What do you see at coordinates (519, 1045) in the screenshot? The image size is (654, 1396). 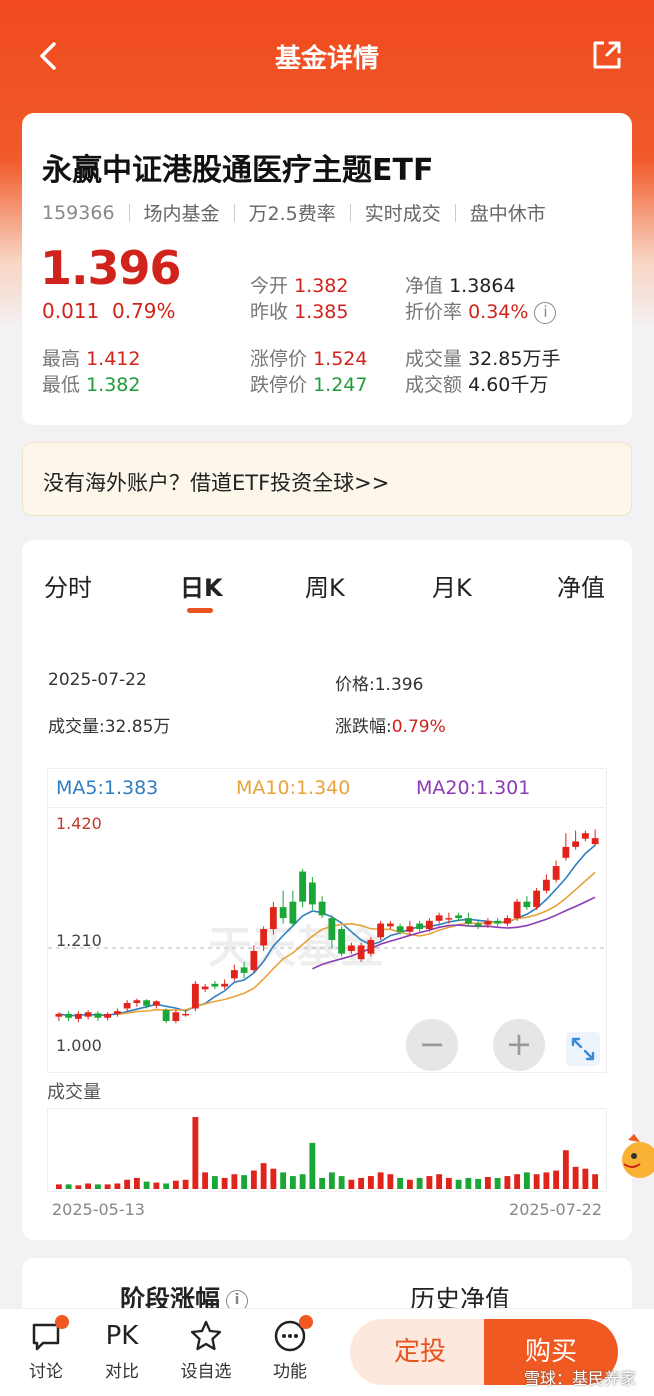 I see `zoom-in-button: +` at bounding box center [519, 1045].